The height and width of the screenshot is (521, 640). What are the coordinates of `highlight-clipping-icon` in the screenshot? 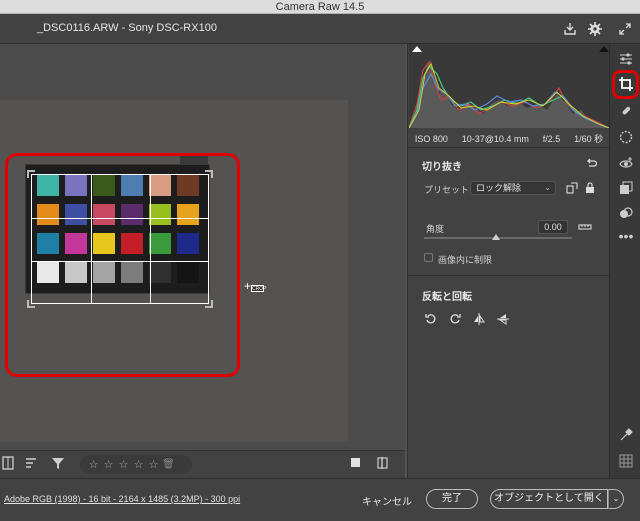 It's located at (604, 49).